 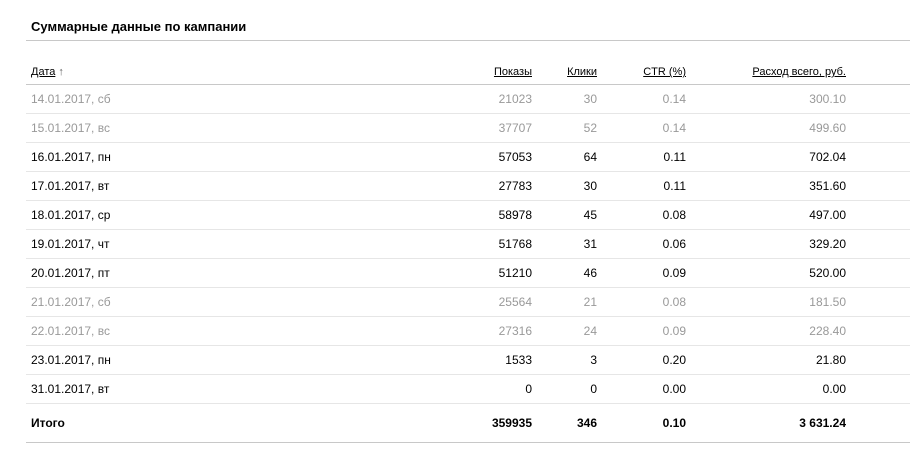 I want to click on cell-shows: 25564, so click(x=419, y=302).